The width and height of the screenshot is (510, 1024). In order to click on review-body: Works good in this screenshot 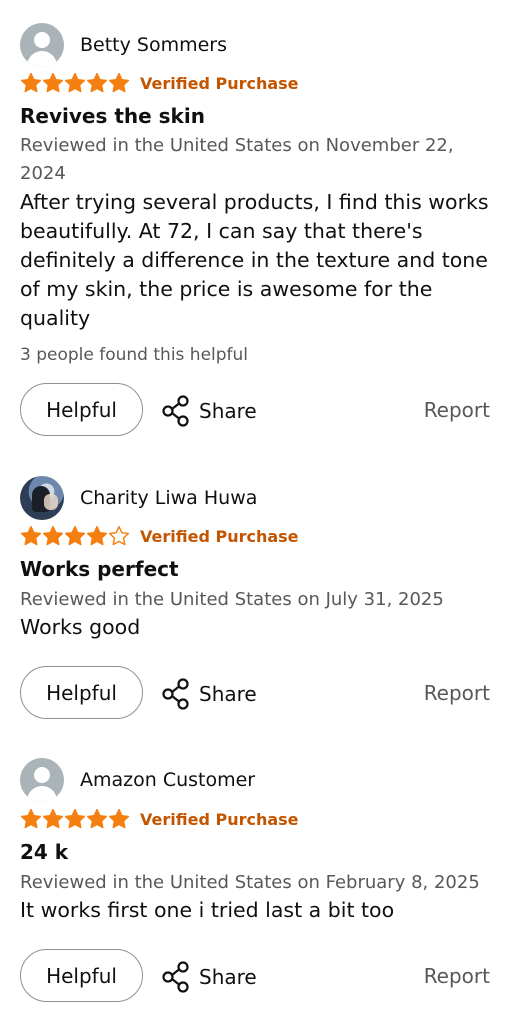, I will do `click(80, 627)`.